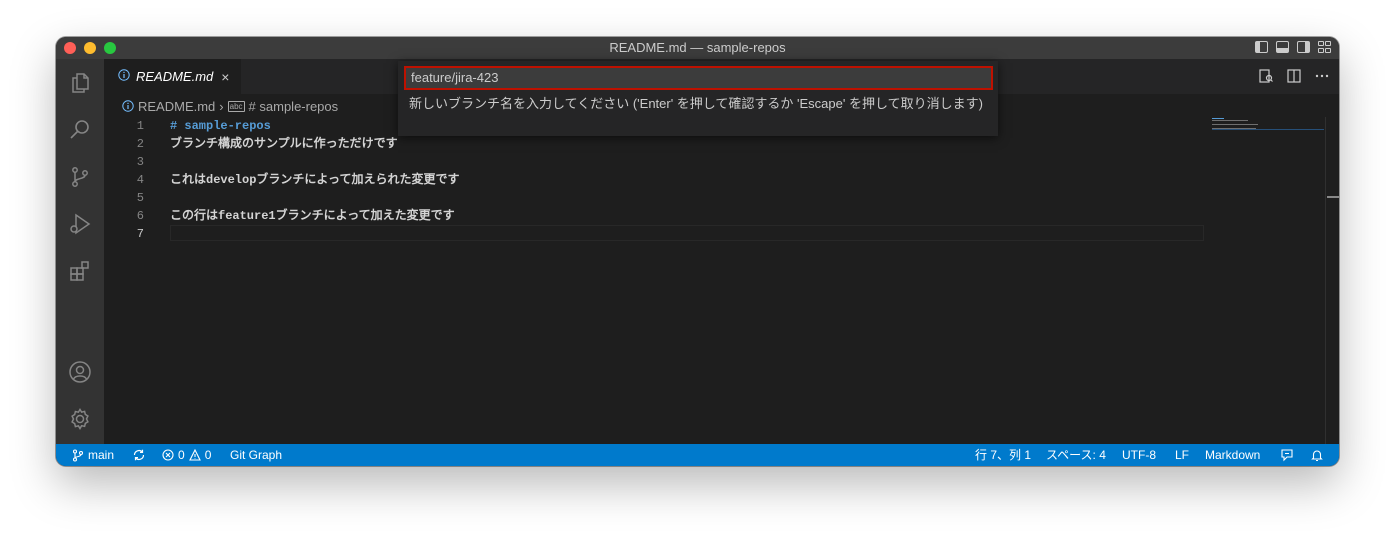 The height and width of the screenshot is (540, 1395). I want to click on line-number: 7, so click(140, 234).